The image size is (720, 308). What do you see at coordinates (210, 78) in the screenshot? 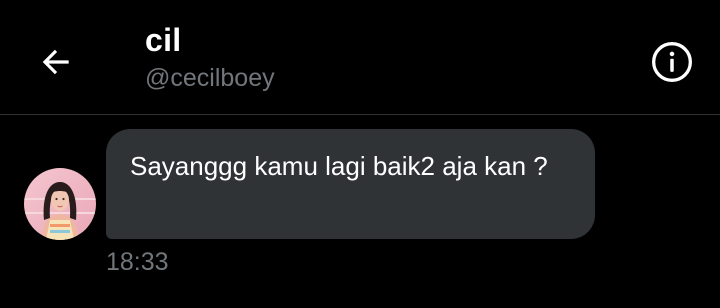
I see `contact-handle: @cecilboey` at bounding box center [210, 78].